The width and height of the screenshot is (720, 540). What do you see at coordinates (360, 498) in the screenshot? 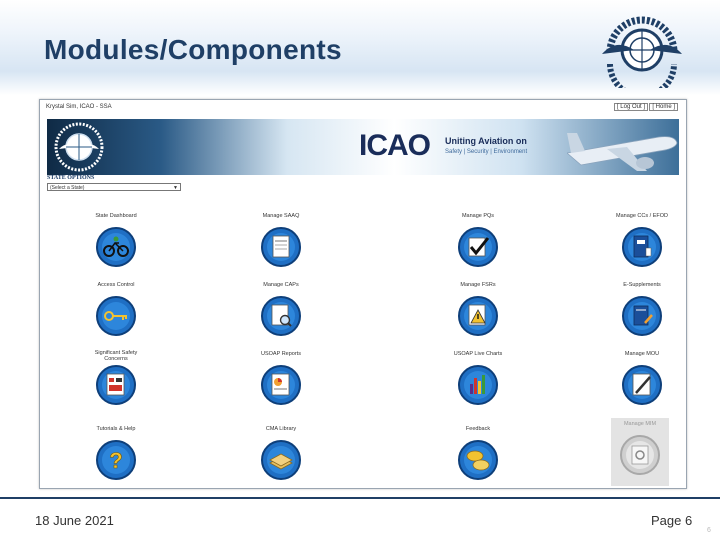
I see `footer-divider` at bounding box center [360, 498].